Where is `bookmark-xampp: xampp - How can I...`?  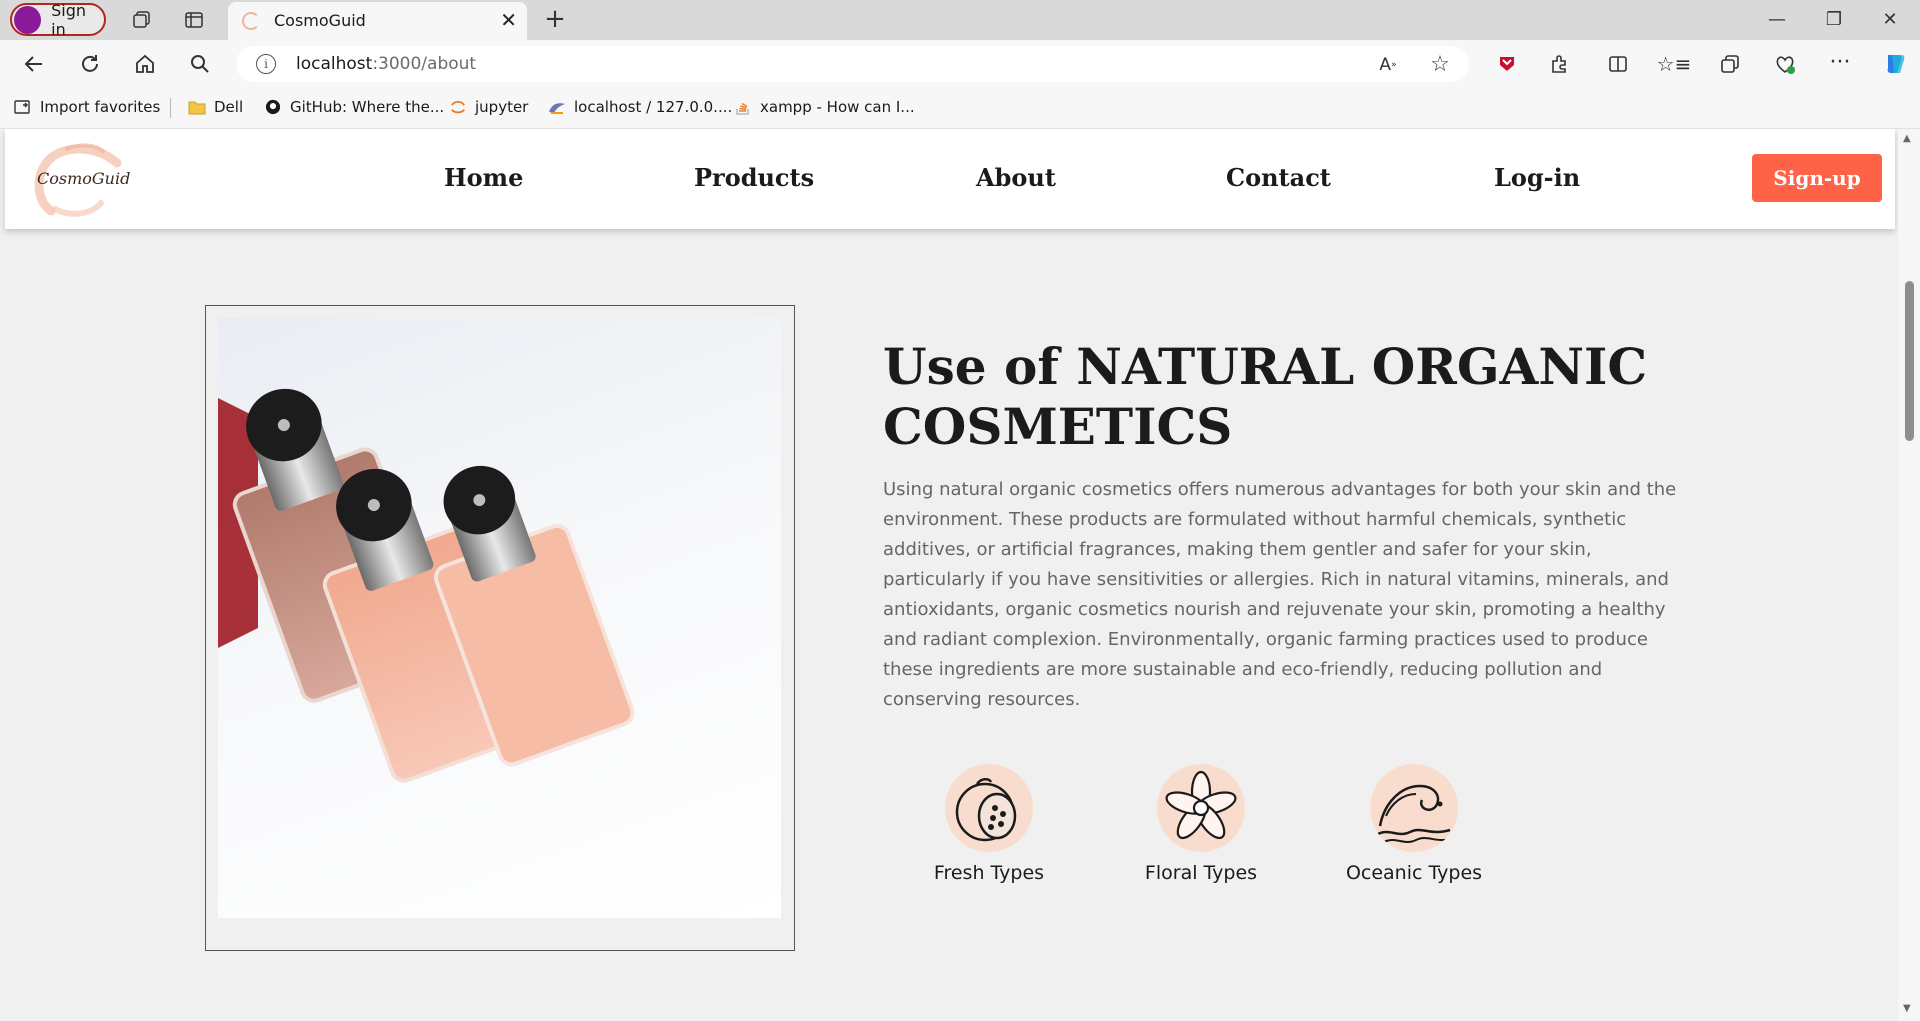
bookmark-xampp: xampp - How can I... is located at coordinates (824, 107).